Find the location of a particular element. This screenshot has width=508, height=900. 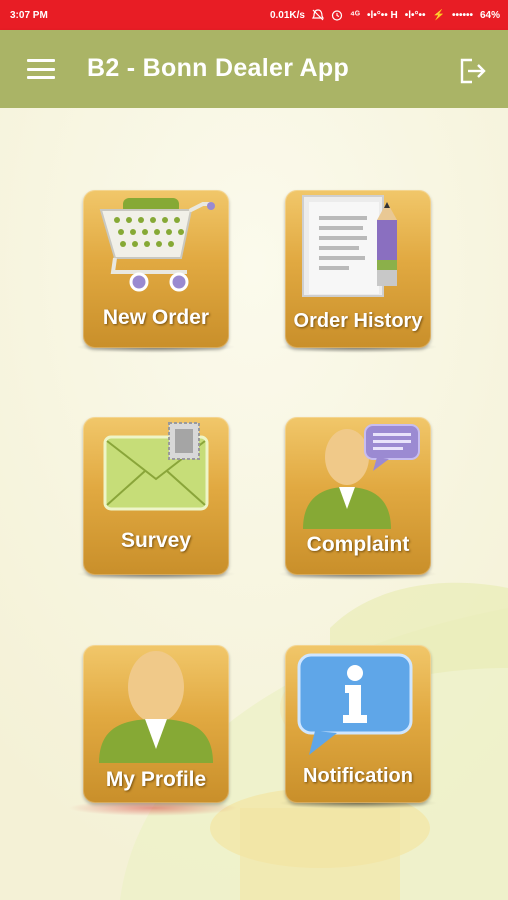

signal-sim2: •l•°•• is located at coordinates (415, 15).